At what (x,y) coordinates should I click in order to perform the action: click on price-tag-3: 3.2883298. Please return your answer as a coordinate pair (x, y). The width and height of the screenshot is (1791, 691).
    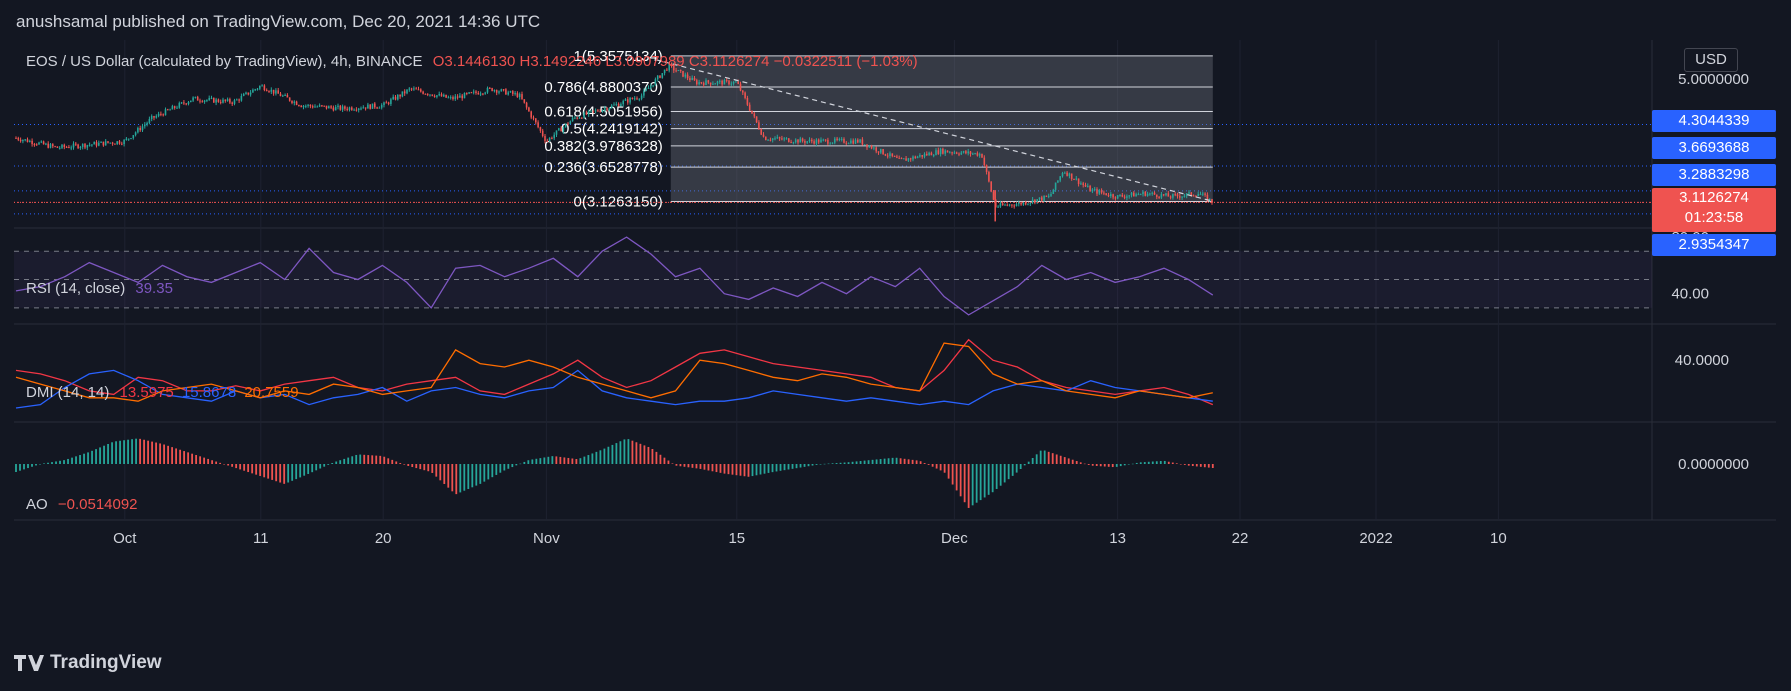
    Looking at the image, I should click on (1714, 175).